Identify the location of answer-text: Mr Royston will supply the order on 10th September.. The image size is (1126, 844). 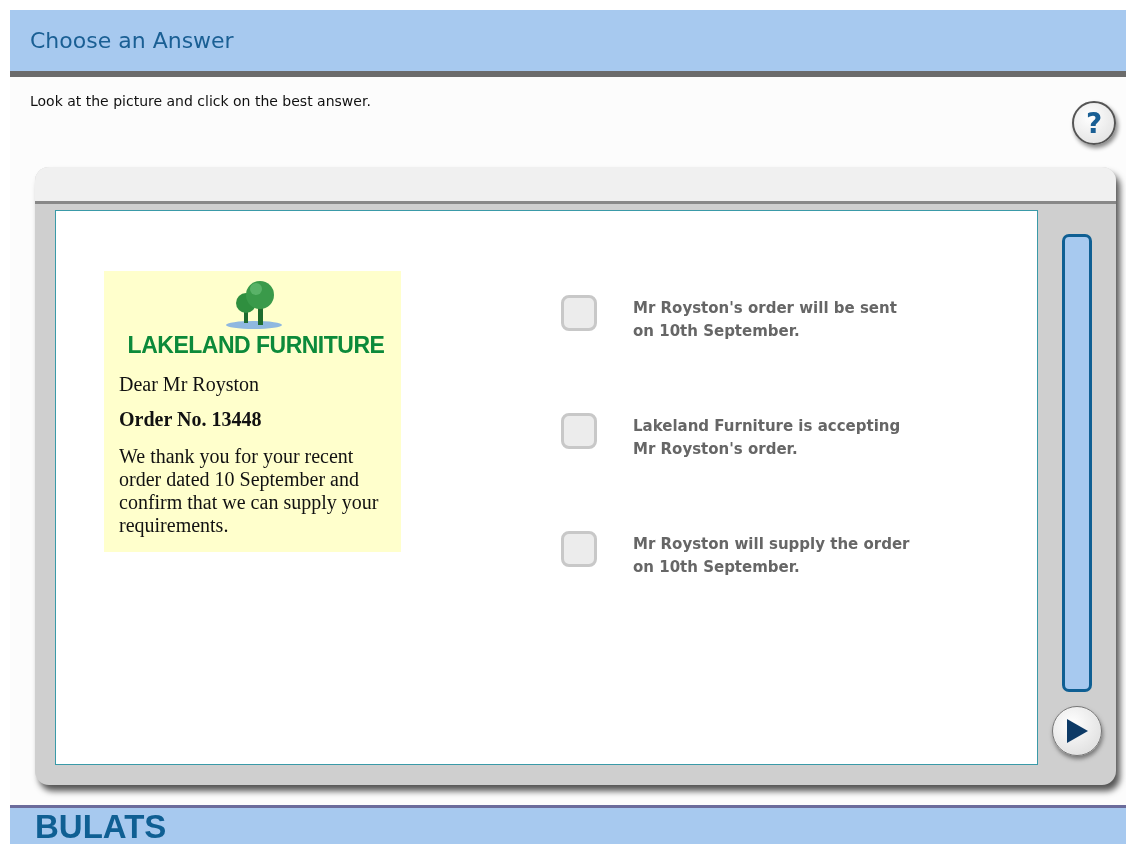
(773, 556).